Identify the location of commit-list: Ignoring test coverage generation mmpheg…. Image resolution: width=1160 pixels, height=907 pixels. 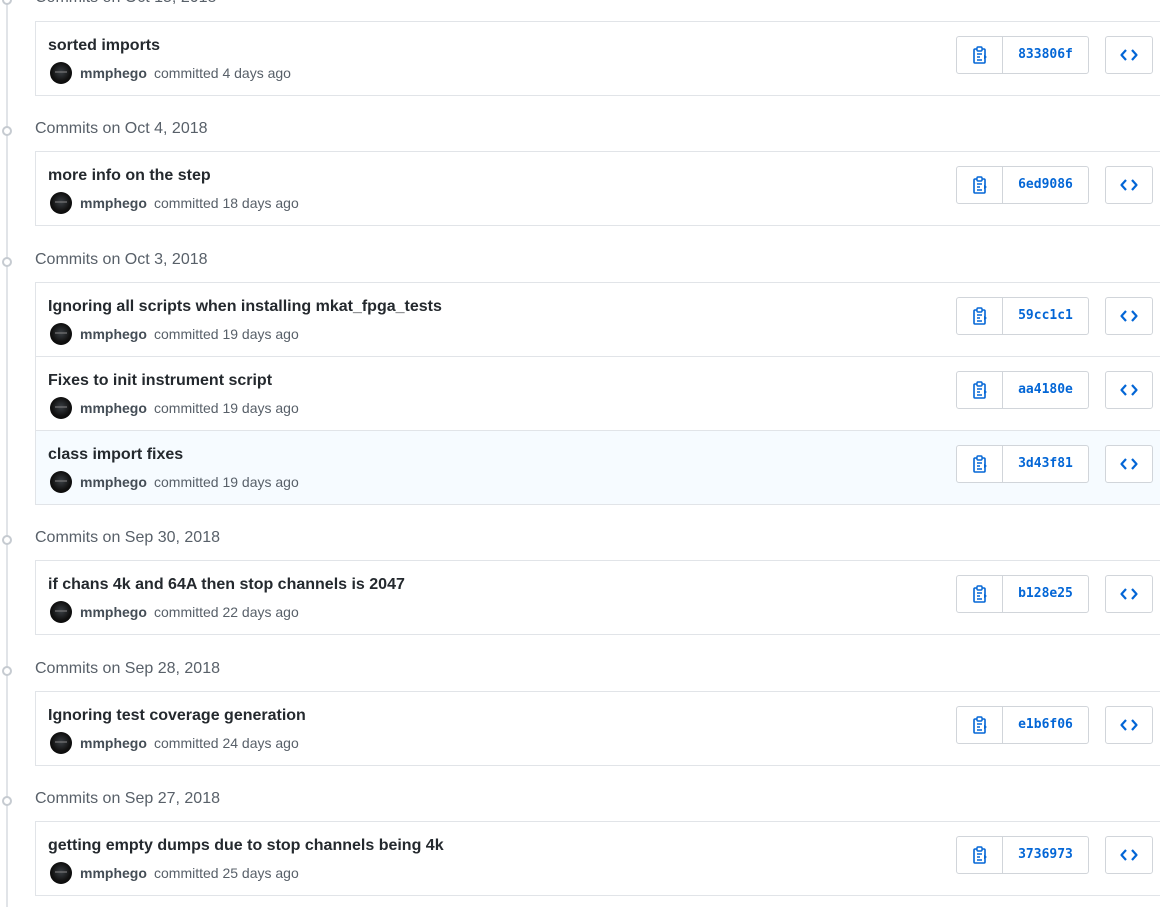
(597, 728).